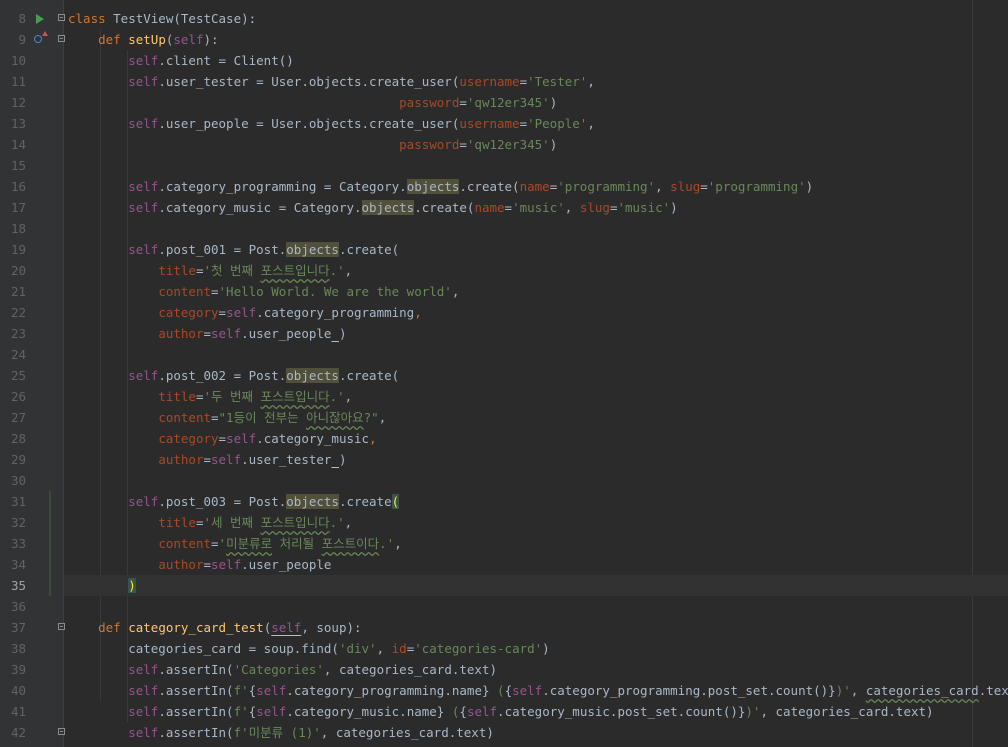 The height and width of the screenshot is (747, 1008). I want to click on code-line: self.post_001 = Post.objects.create(, so click(536, 249).